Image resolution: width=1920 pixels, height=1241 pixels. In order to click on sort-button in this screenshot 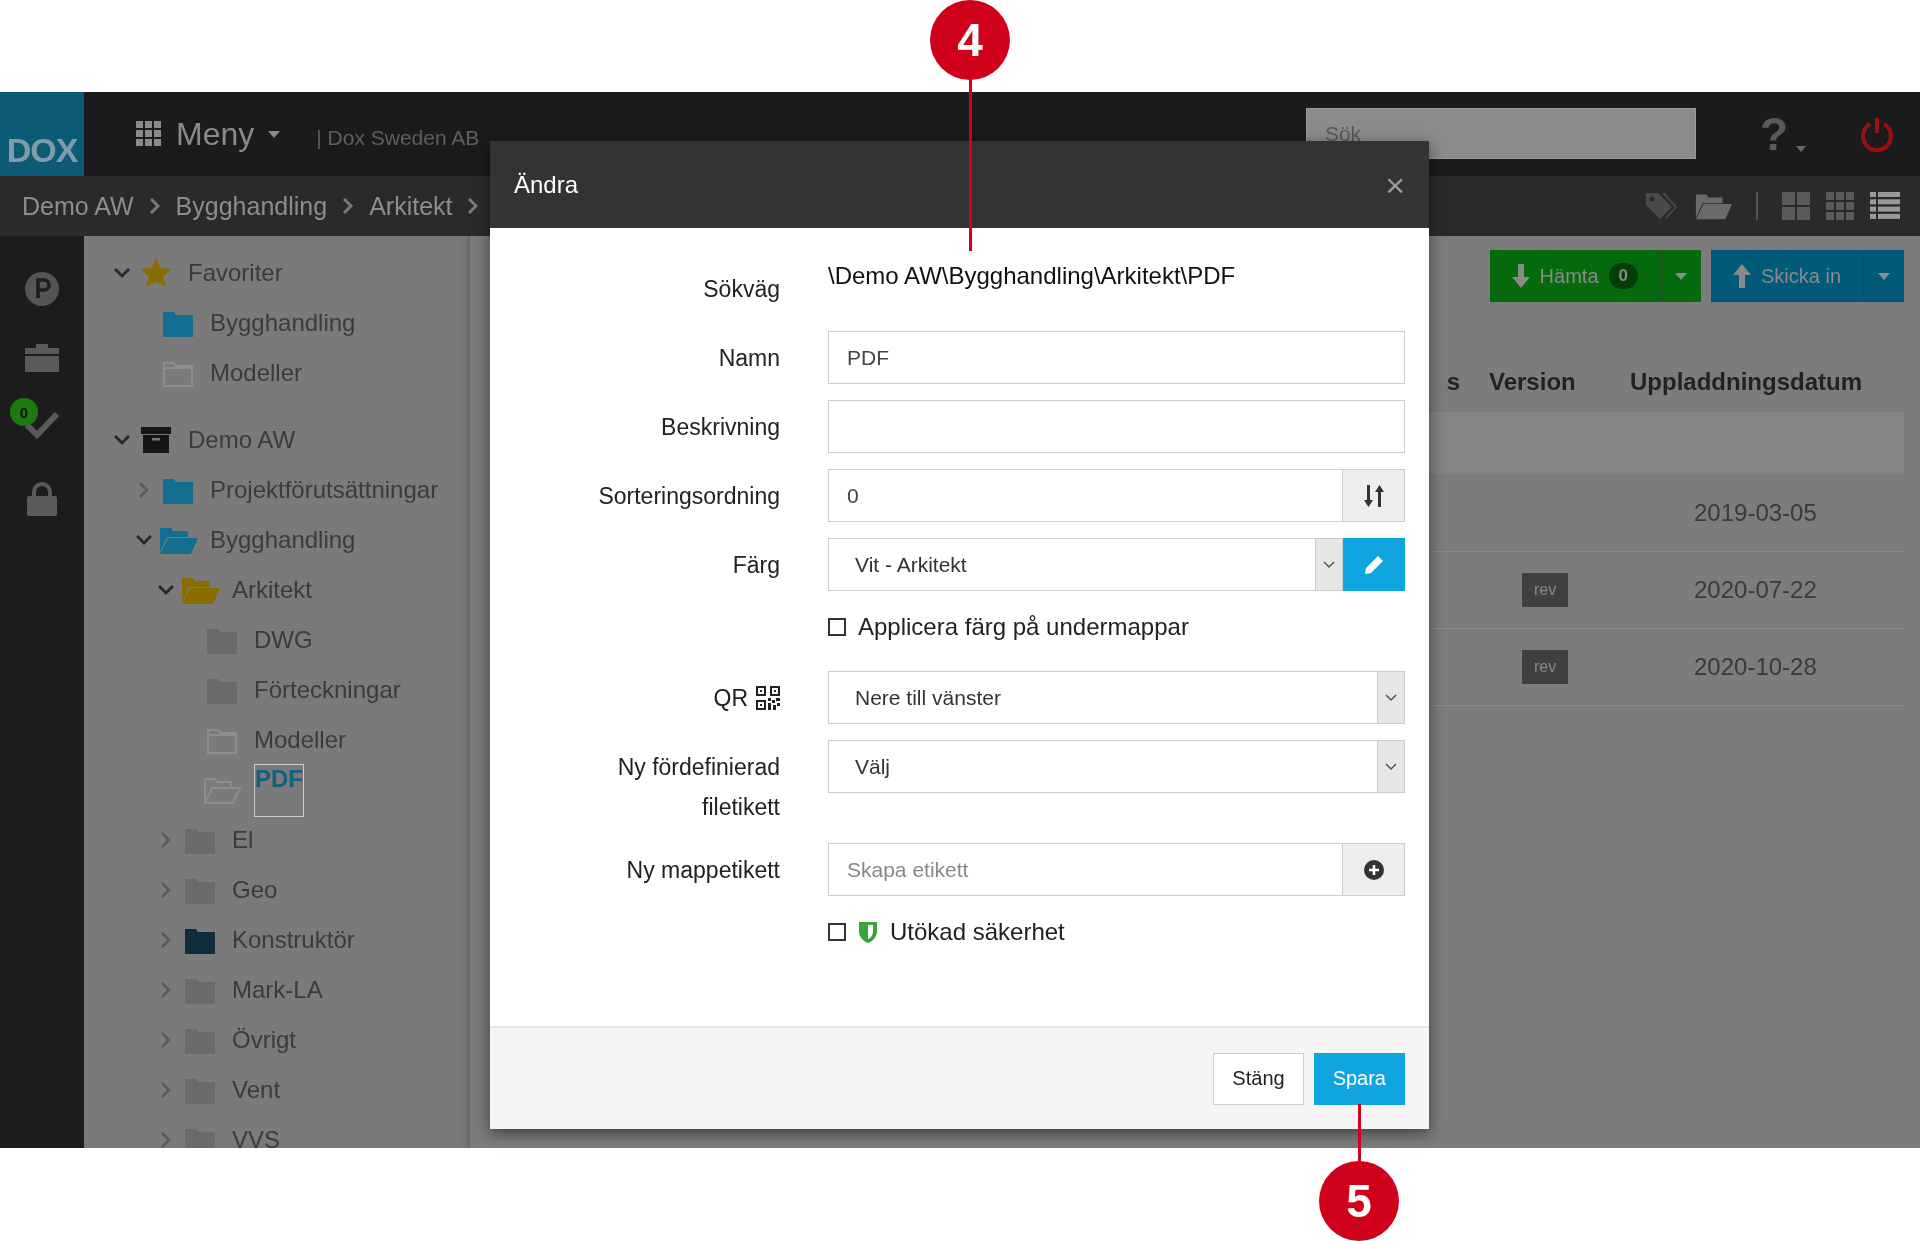, I will do `click(1374, 495)`.